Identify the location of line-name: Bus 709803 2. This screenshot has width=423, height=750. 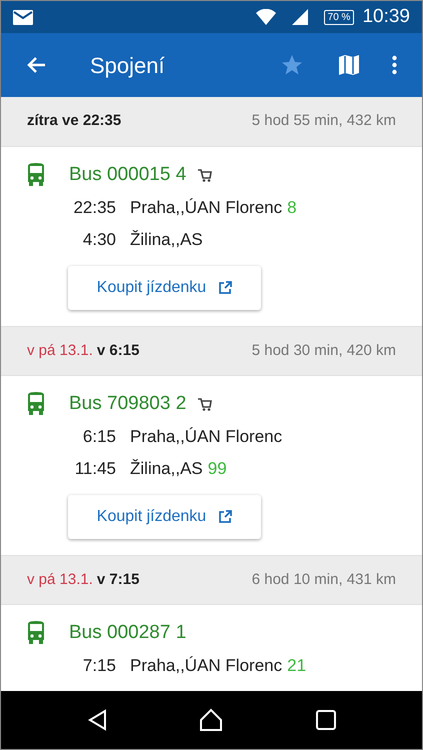
(127, 404).